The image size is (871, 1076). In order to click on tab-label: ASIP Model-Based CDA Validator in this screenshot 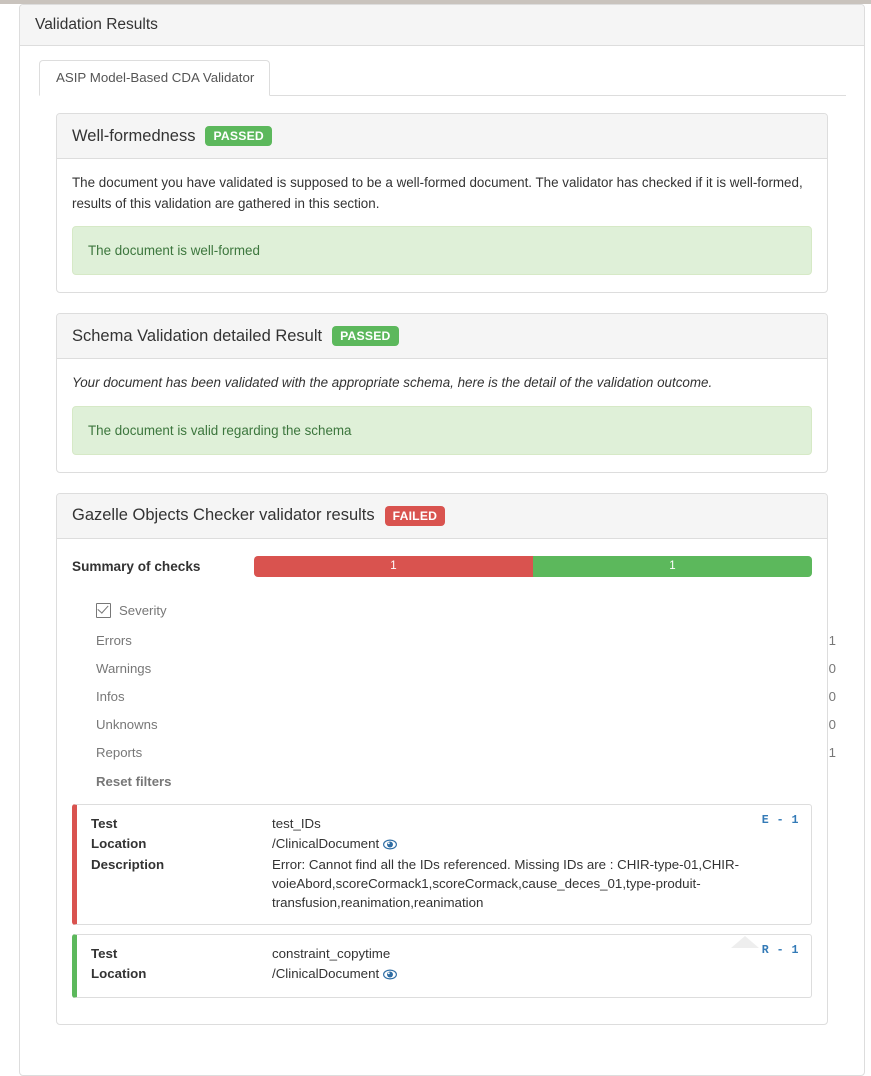, I will do `click(155, 78)`.